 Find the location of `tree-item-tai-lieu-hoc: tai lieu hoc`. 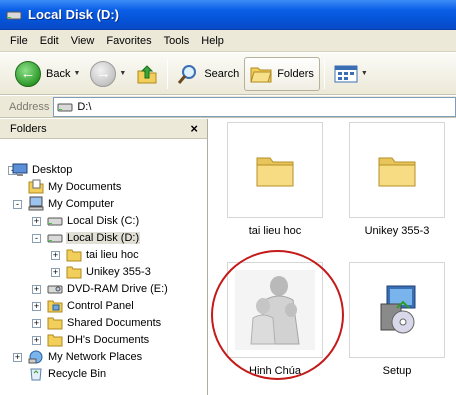

tree-item-tai-lieu-hoc: tai lieu hoc is located at coordinates (103, 254).